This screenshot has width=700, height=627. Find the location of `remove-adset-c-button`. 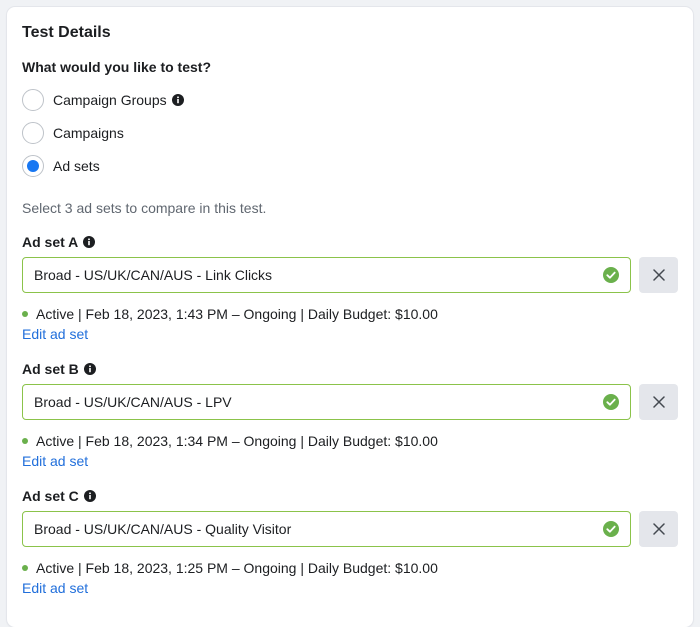

remove-adset-c-button is located at coordinates (658, 529).